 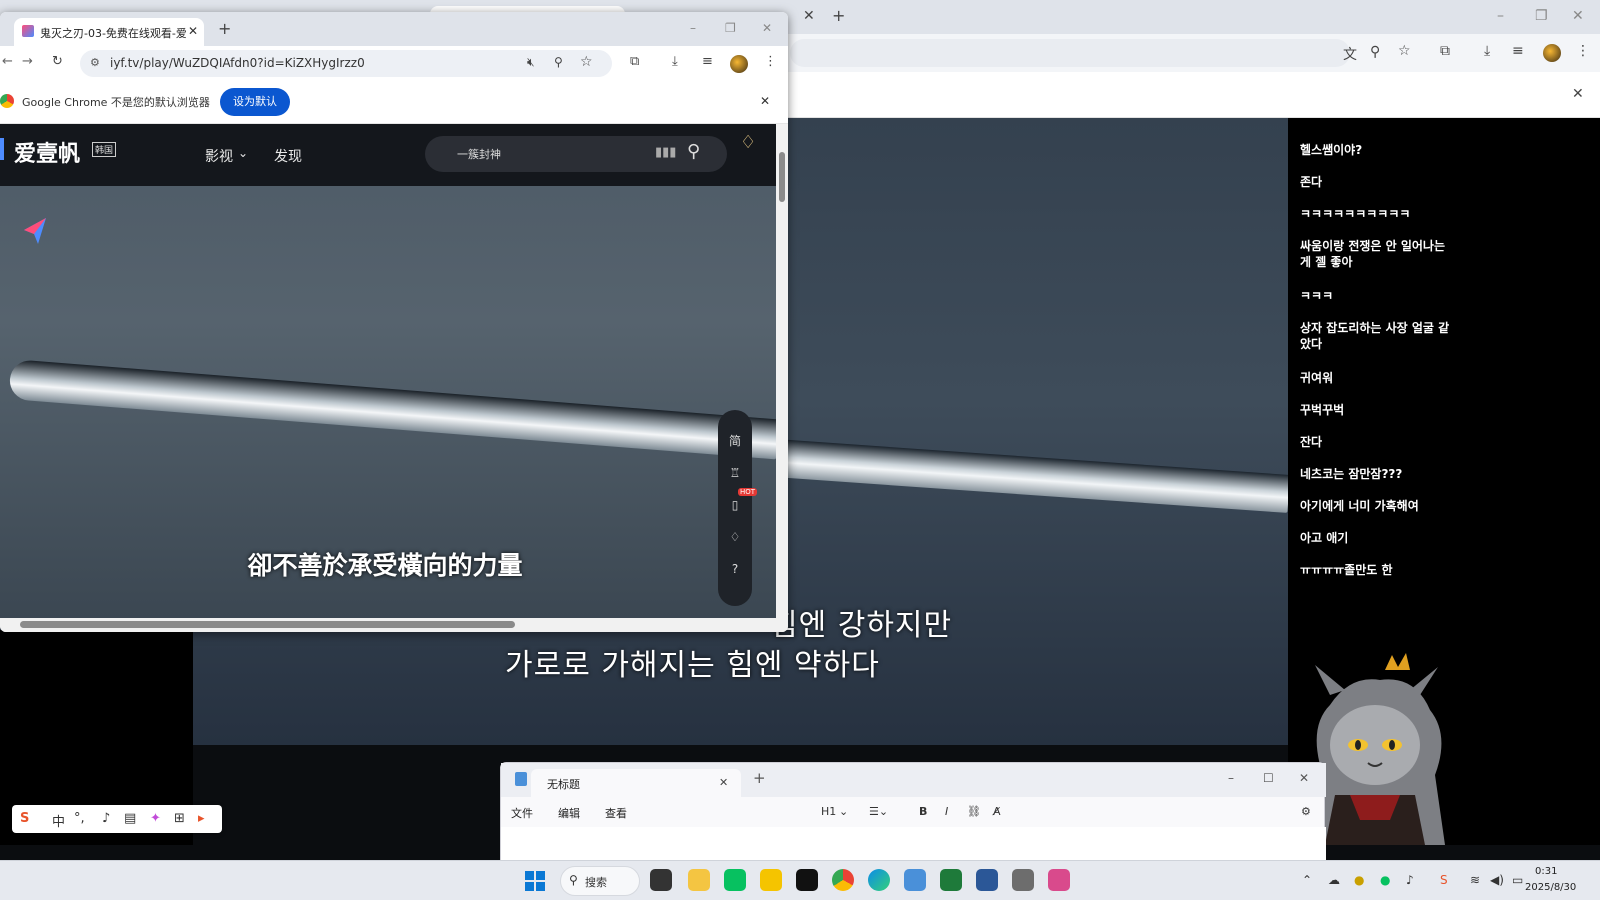 I want to click on grid-app-icon, so click(x=987, y=880).